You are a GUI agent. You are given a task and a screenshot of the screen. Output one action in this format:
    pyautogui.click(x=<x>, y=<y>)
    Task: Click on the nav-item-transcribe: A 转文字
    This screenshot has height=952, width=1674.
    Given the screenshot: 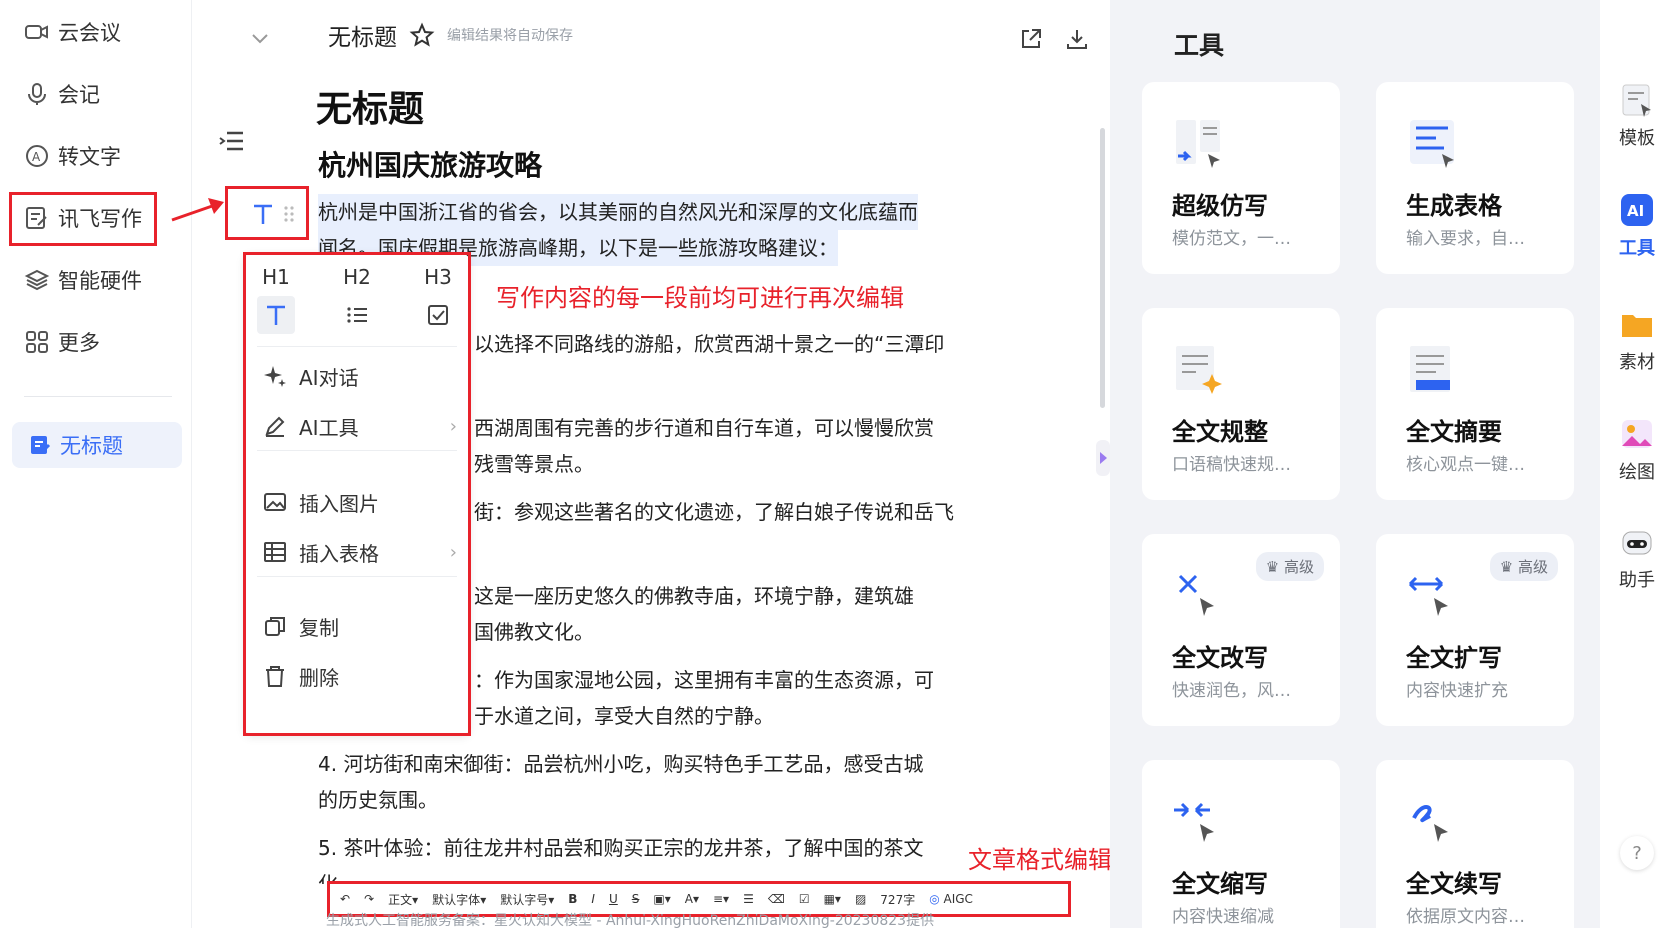 What is the action you would take?
    pyautogui.click(x=72, y=156)
    